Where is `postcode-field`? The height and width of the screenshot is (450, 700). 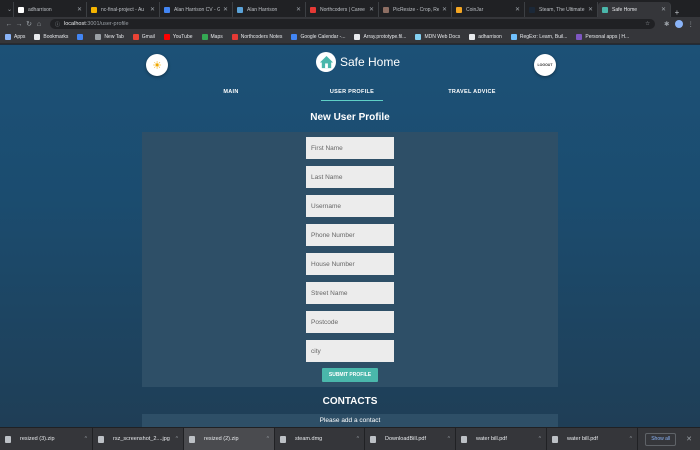
postcode-field is located at coordinates (350, 322).